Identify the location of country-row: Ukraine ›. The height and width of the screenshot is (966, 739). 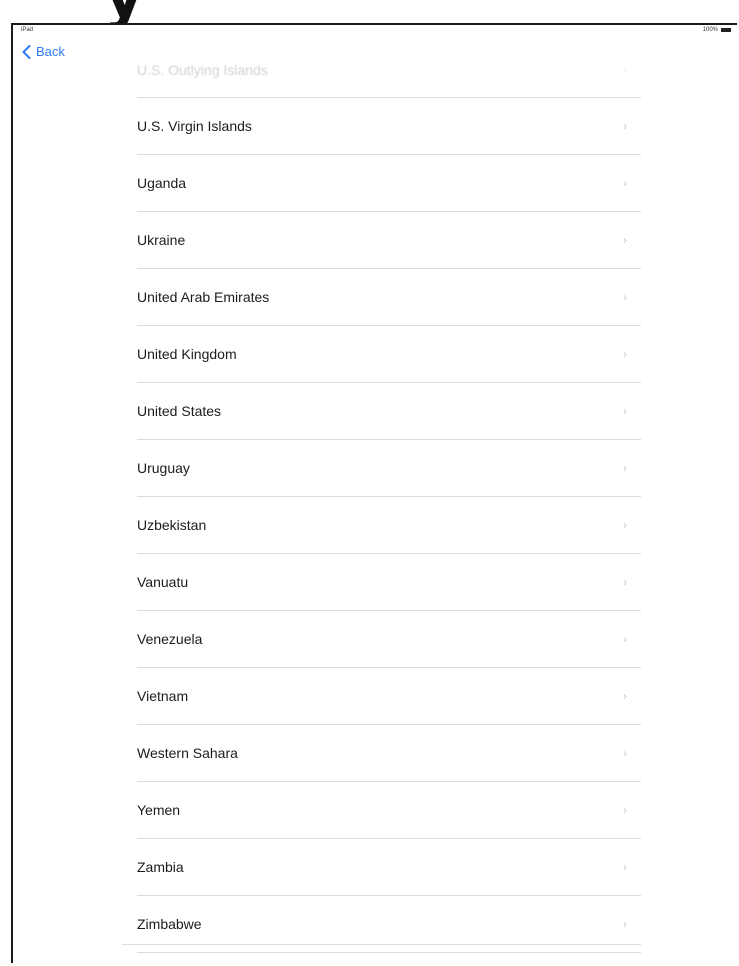
(389, 240).